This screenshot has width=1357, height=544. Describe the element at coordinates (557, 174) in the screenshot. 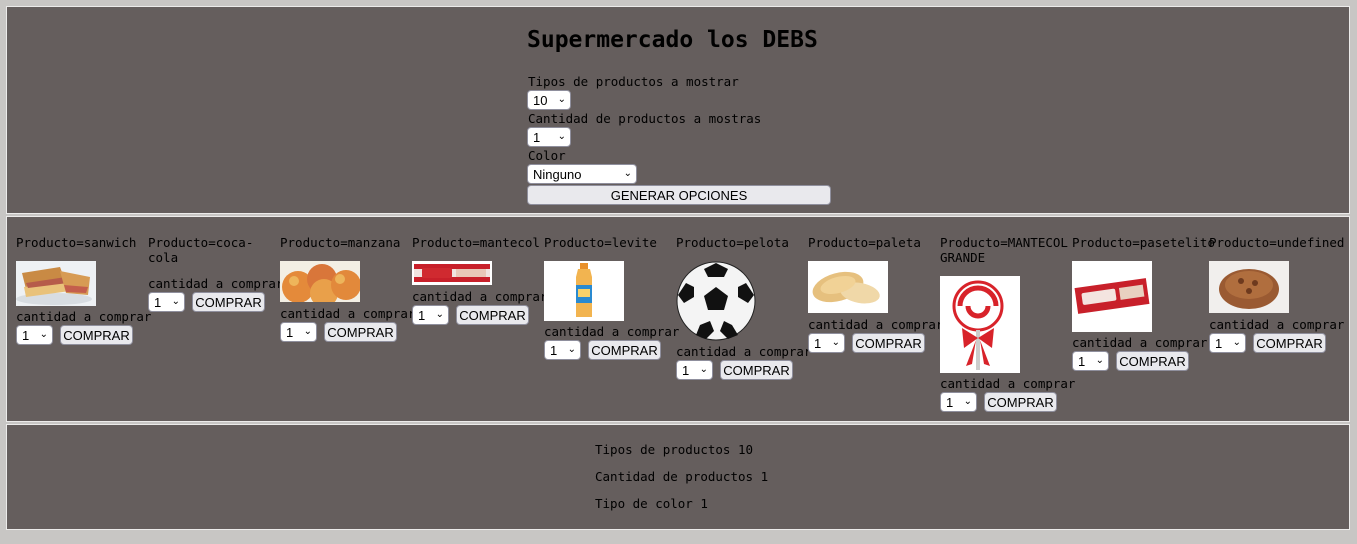

I see `color-select-value: Ninguno` at that location.